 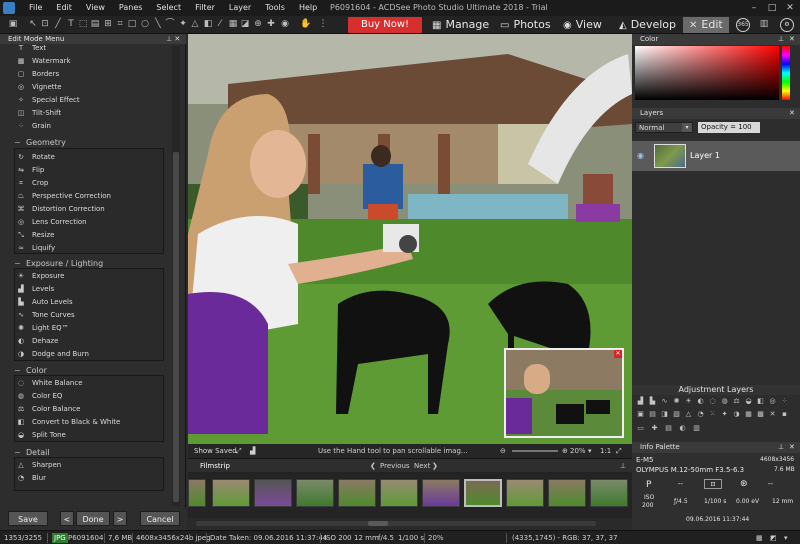 I want to click on color-picker-field, so click(x=707, y=73).